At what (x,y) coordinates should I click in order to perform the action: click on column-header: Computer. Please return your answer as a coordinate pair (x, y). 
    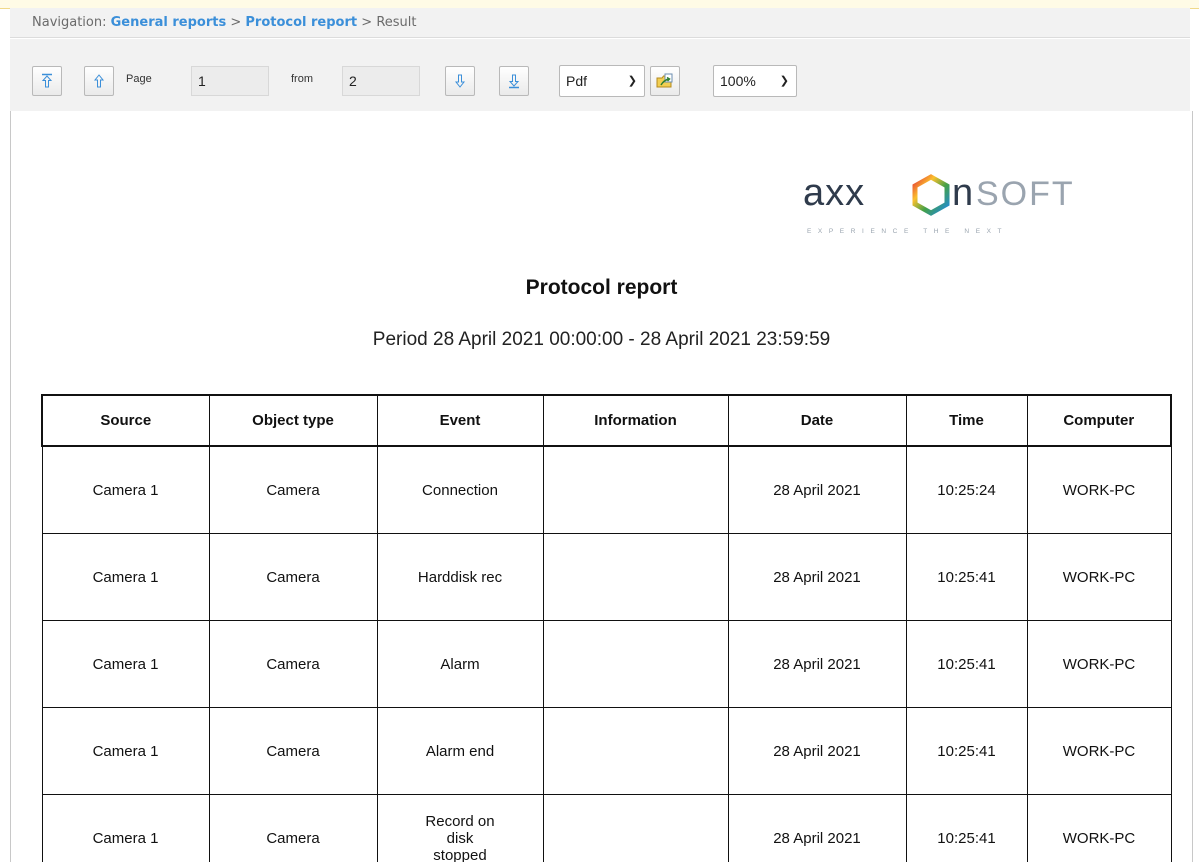
    Looking at the image, I should click on (1099, 420).